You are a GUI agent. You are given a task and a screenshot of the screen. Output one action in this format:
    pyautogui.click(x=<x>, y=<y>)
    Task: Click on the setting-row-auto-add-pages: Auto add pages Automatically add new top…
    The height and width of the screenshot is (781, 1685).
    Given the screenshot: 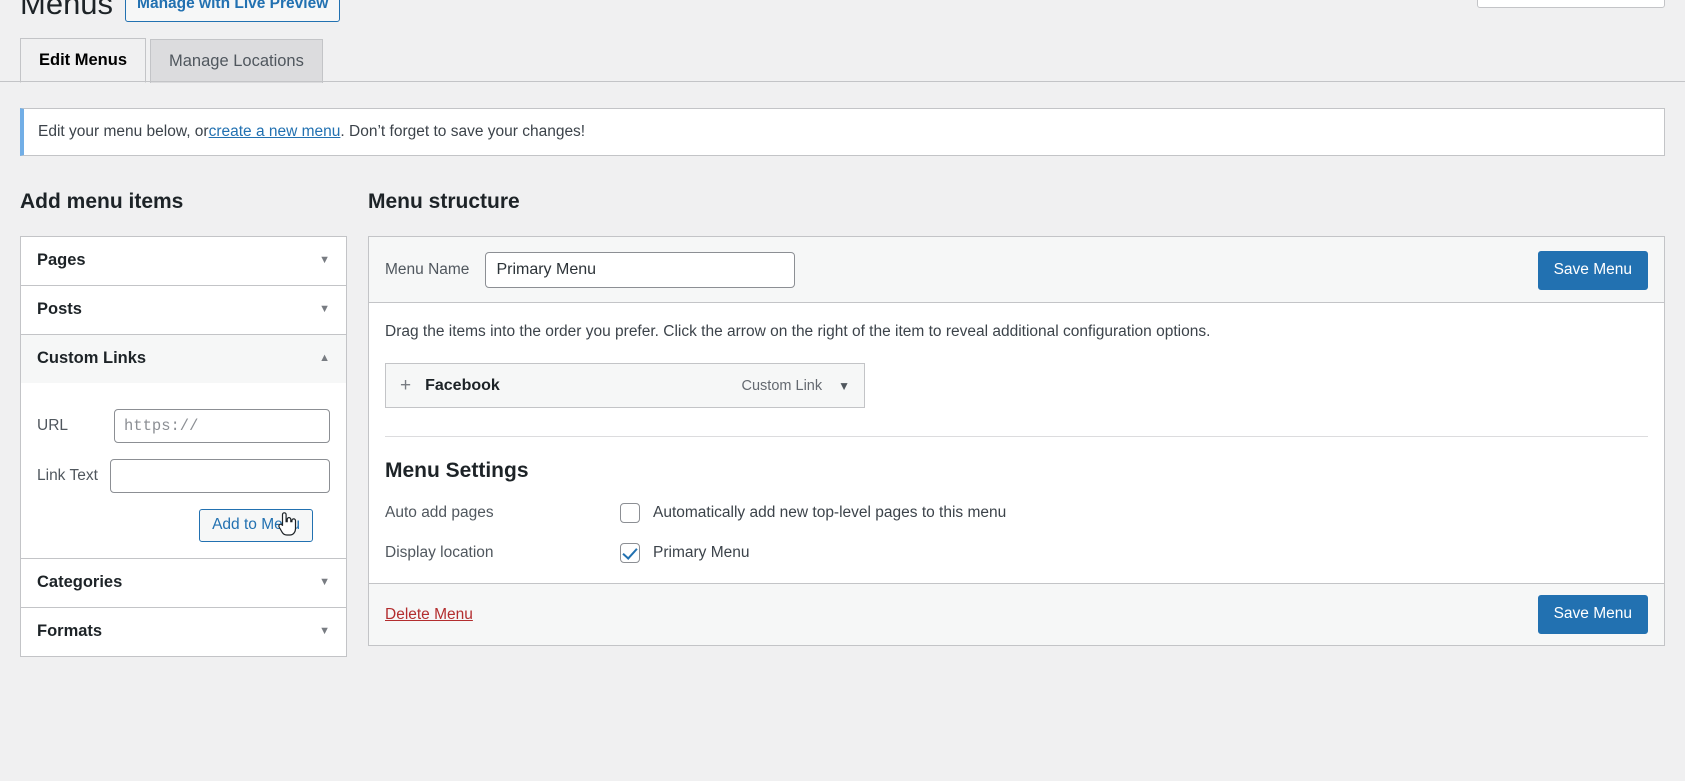 What is the action you would take?
    pyautogui.click(x=1016, y=513)
    